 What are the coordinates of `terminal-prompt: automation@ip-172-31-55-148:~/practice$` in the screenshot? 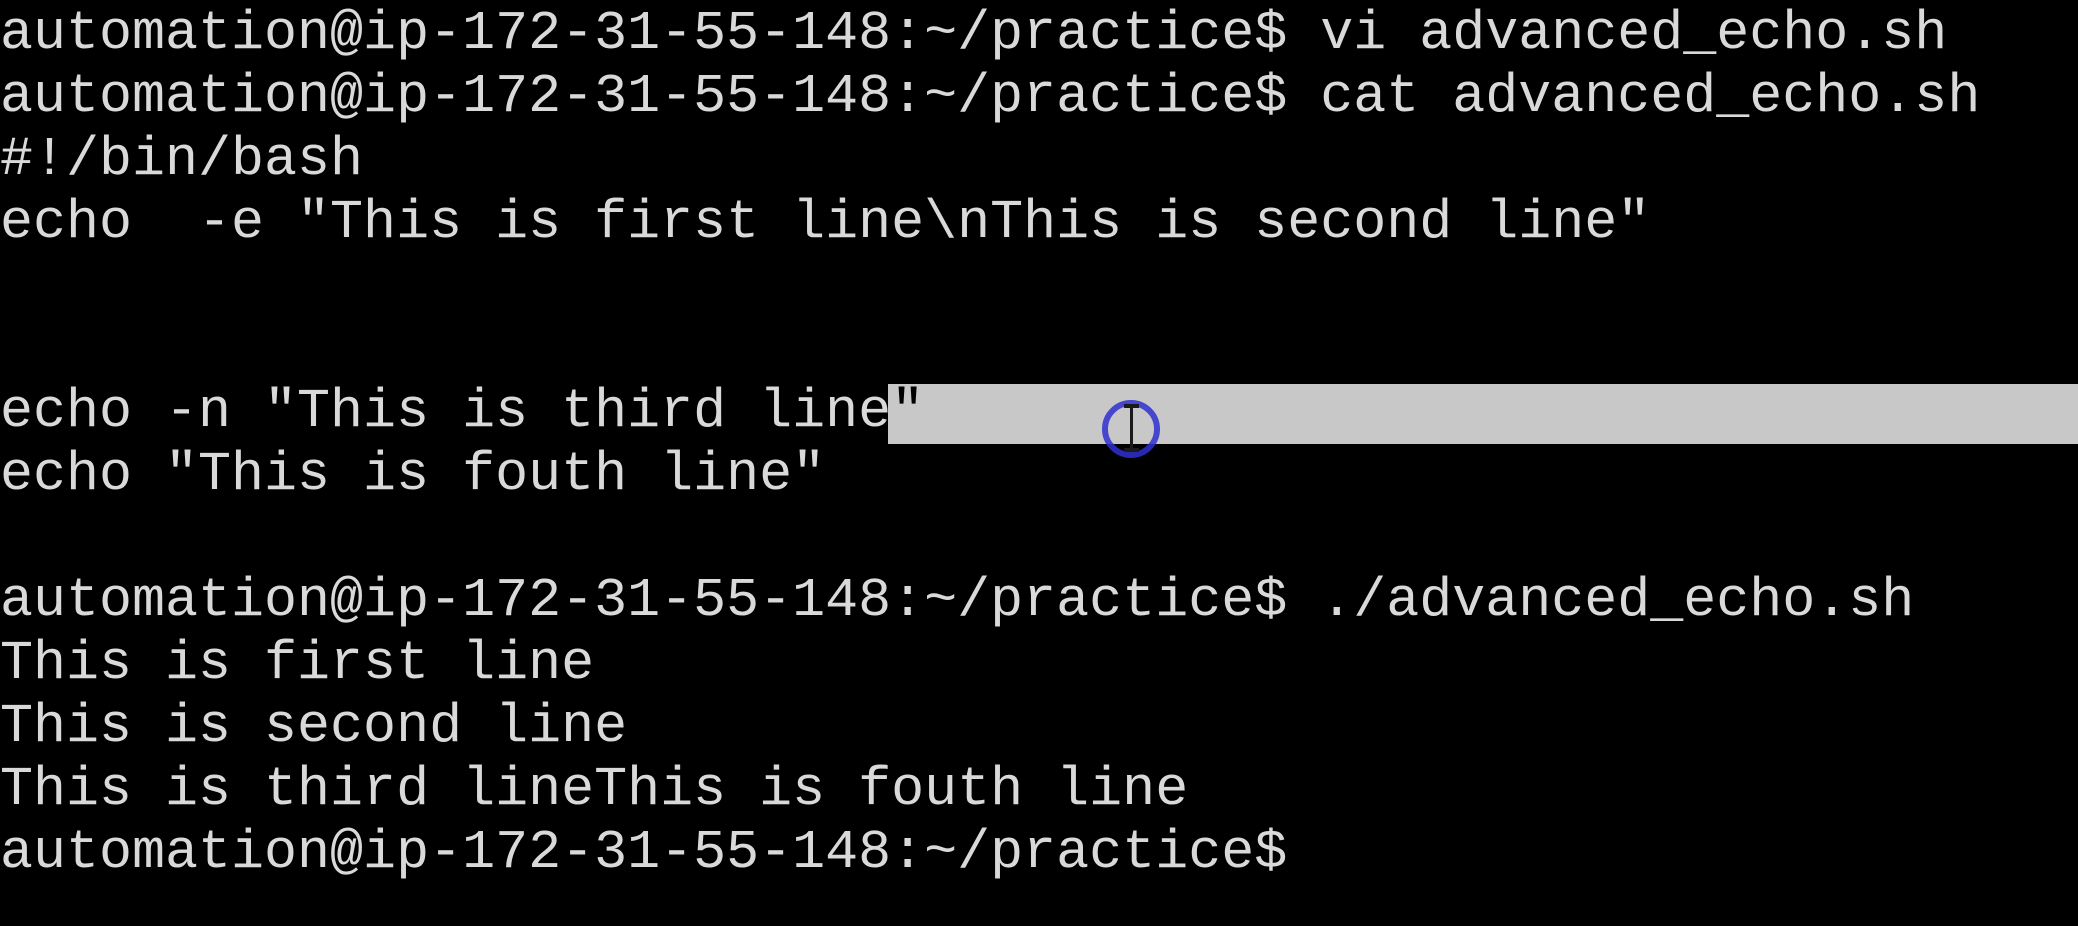 It's located at (643, 853).